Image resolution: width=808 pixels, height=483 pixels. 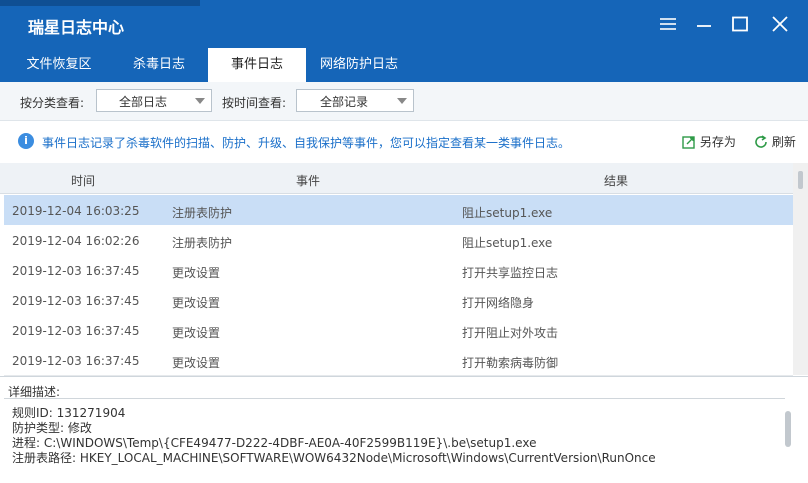 I want to click on table-scrollbar-thumb, so click(x=800, y=180).